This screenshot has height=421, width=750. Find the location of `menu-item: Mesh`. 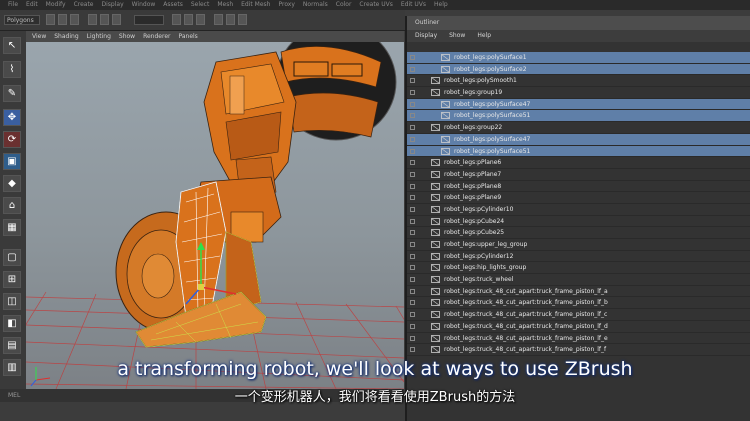

menu-item: Mesh is located at coordinates (225, 4).